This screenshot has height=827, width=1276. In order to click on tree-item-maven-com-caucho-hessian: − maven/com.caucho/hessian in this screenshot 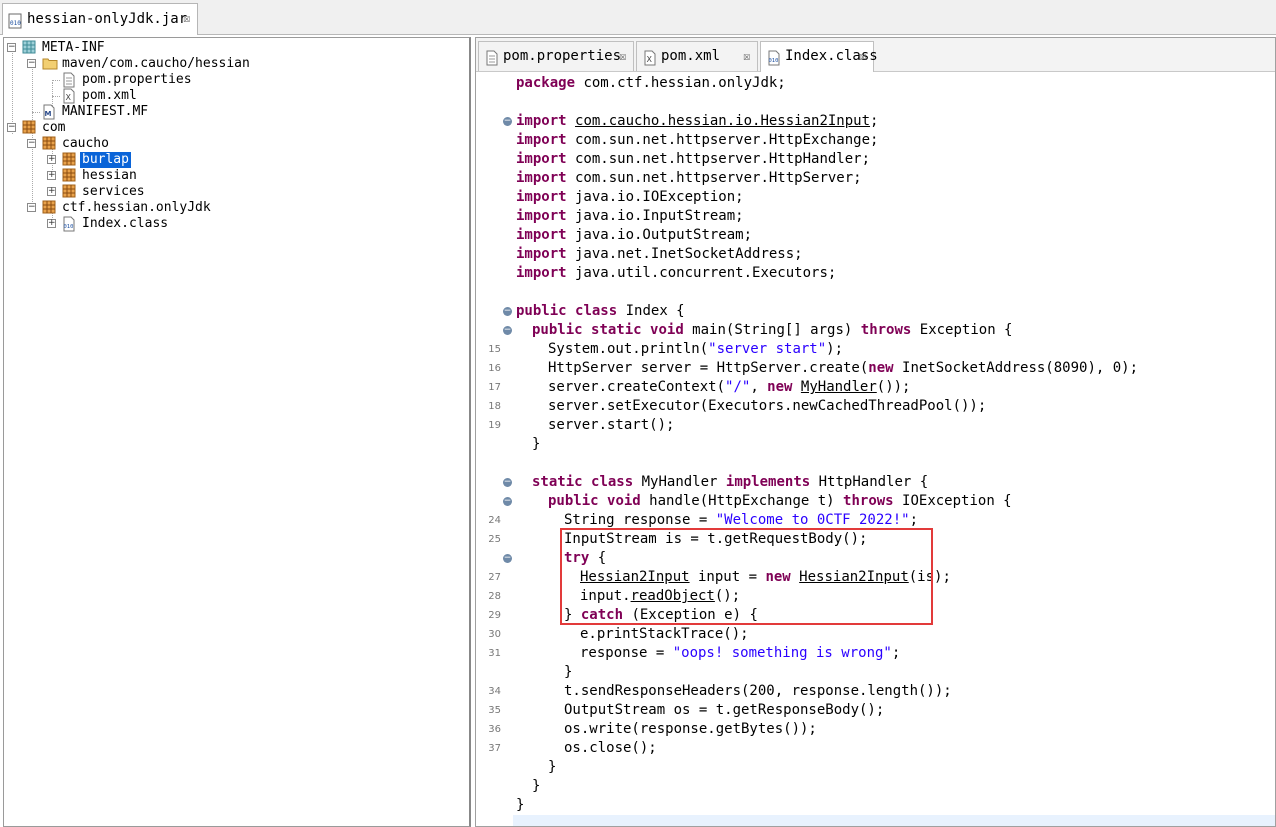, I will do `click(234, 64)`.